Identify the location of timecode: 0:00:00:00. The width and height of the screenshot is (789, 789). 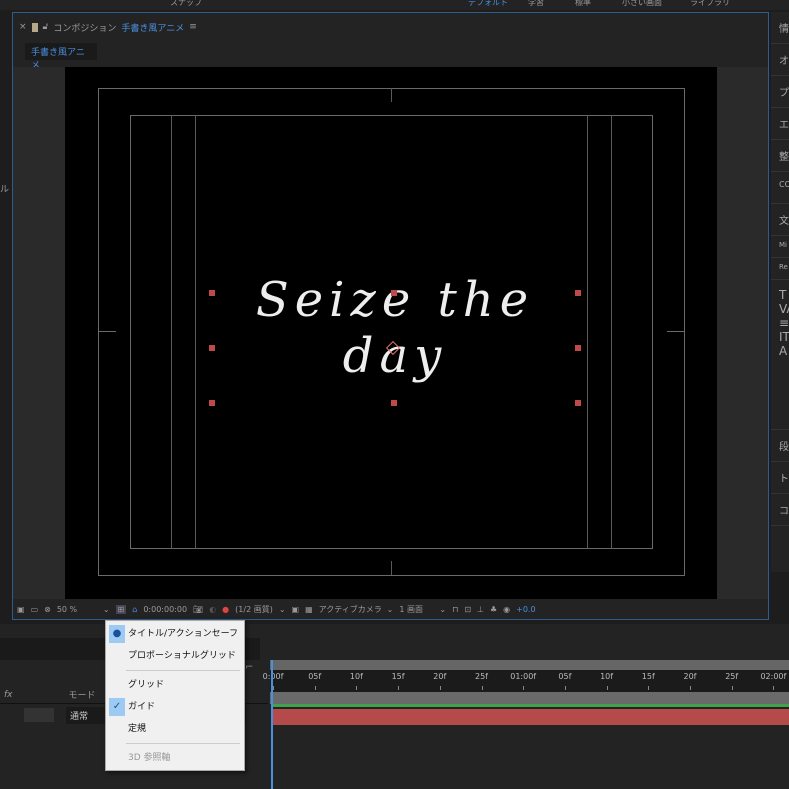
(165, 609).